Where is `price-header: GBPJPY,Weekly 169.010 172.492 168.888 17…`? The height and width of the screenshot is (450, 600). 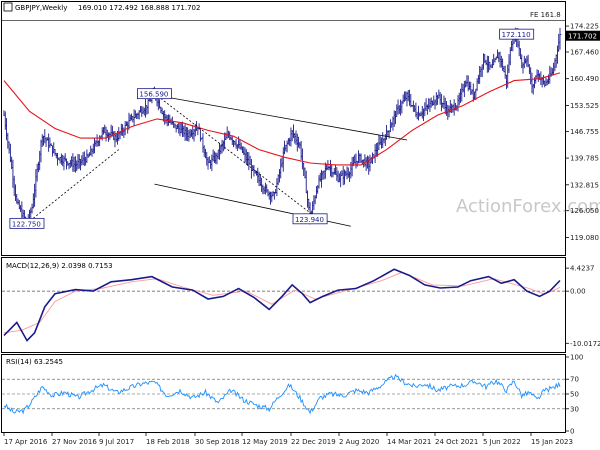
price-header: GBPJPY,Weekly 169.010 172.492 168.888 17… is located at coordinates (101, 7).